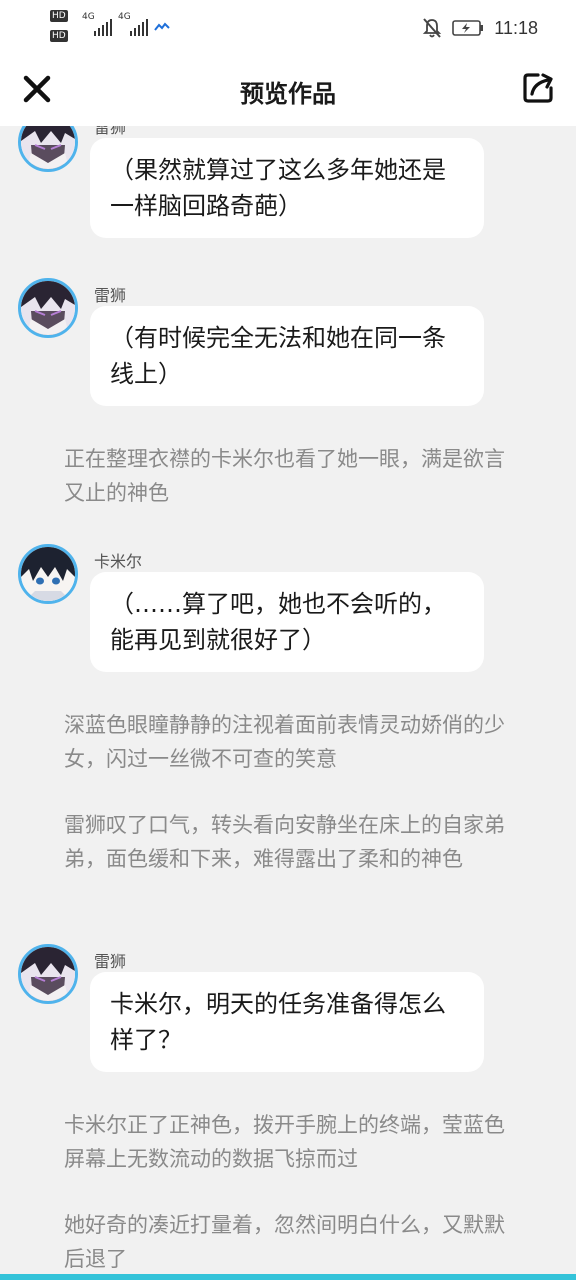  I want to click on battery-charging-icon, so click(468, 28).